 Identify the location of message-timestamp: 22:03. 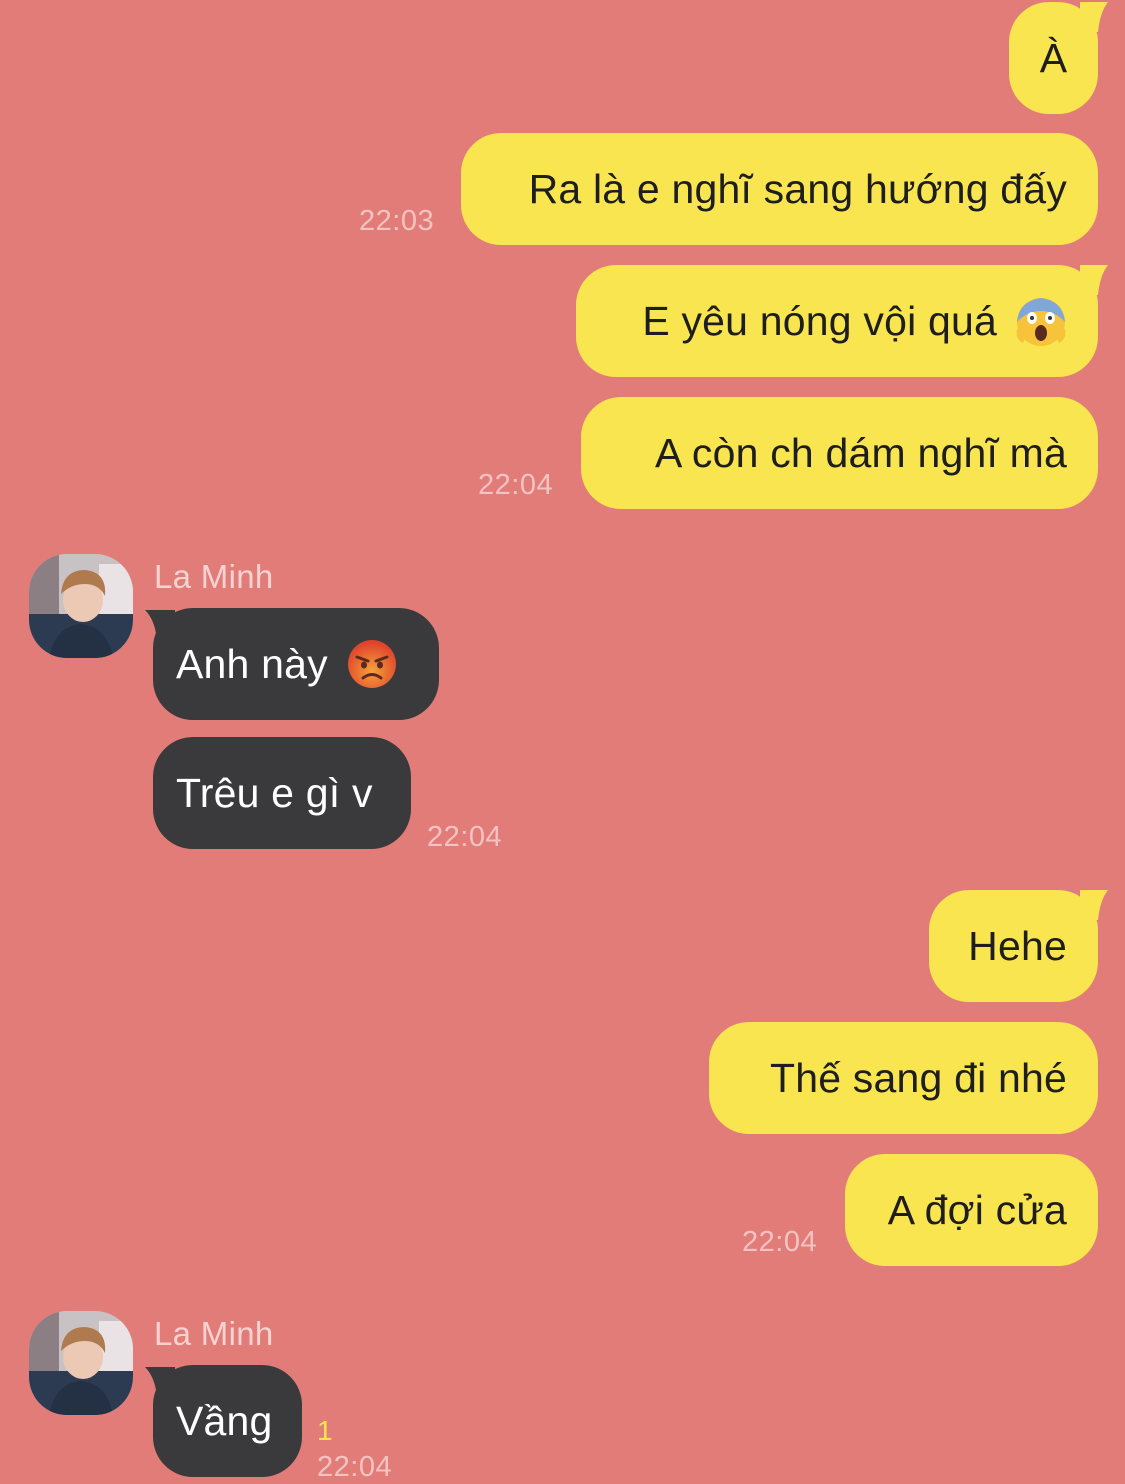
(397, 221).